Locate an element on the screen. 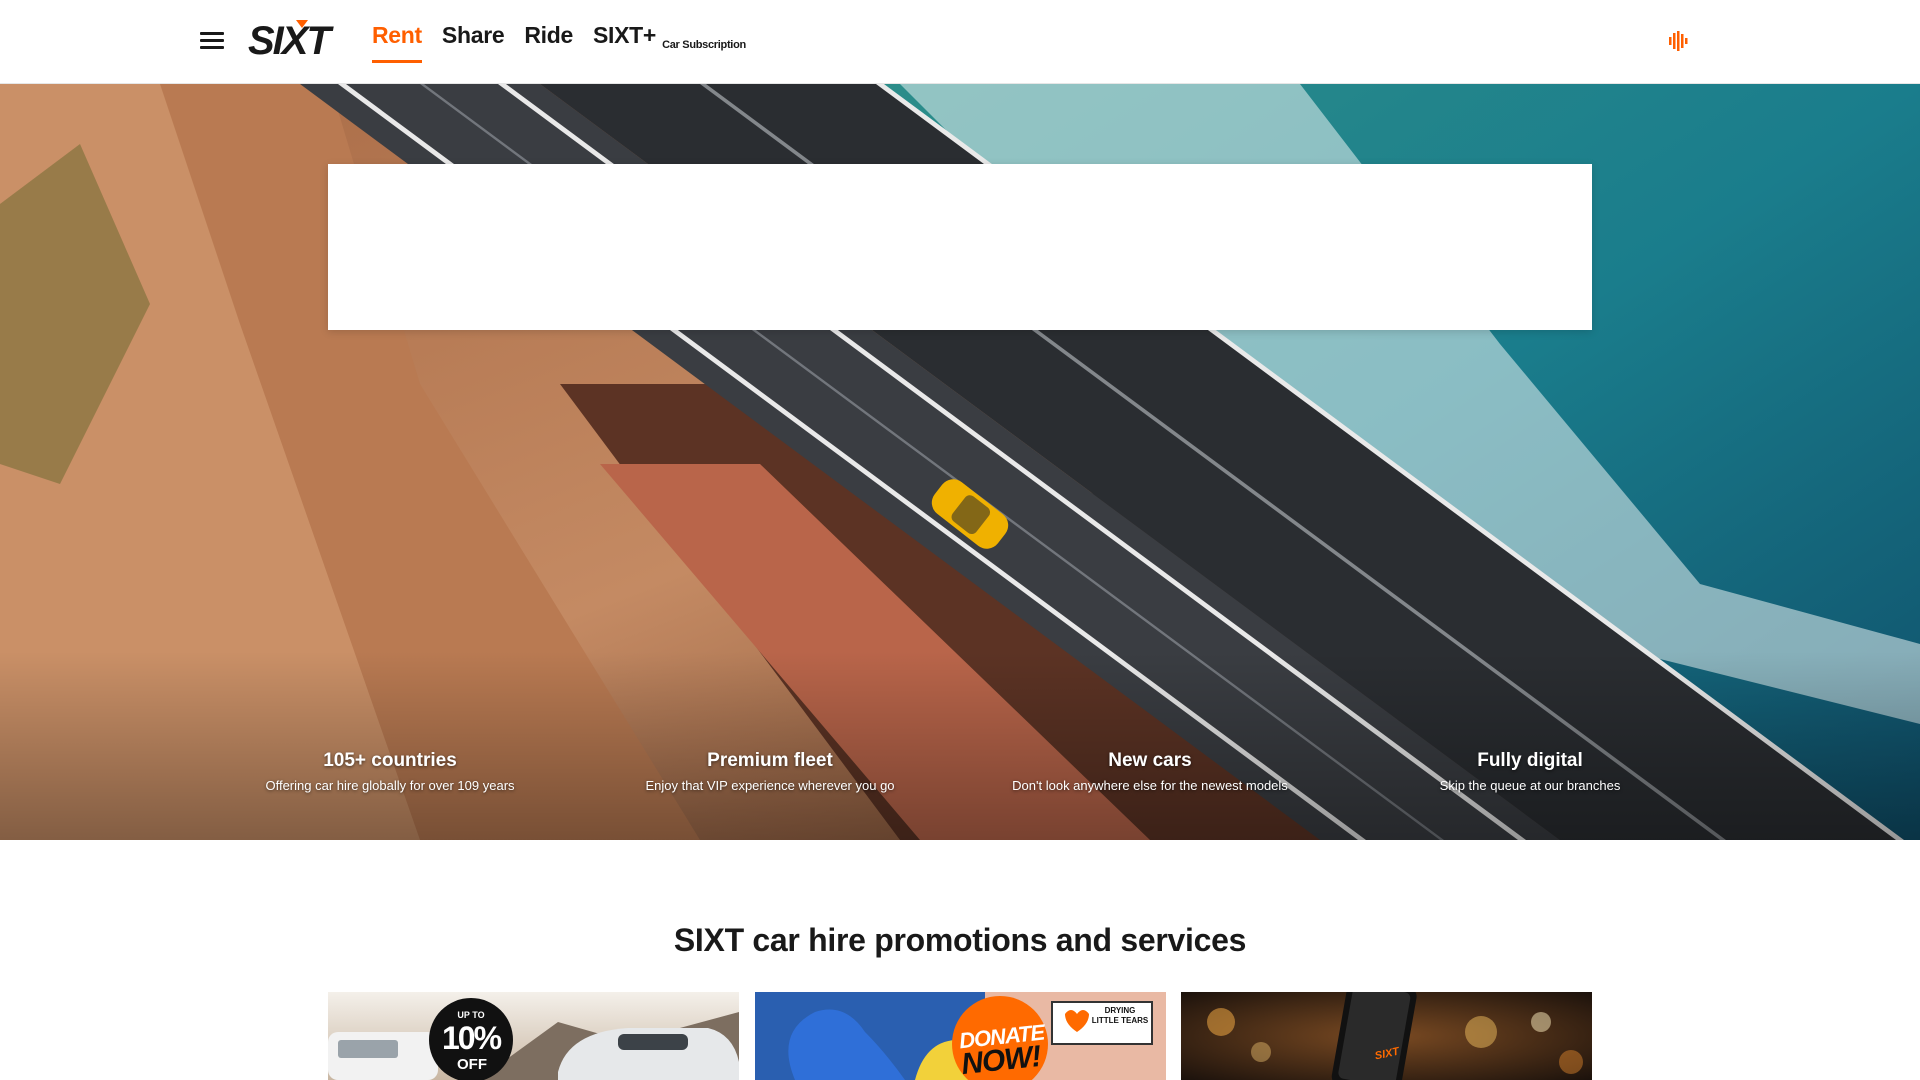 This screenshot has width=1920, height=1080. nav-rent: Rent is located at coordinates (397, 42).